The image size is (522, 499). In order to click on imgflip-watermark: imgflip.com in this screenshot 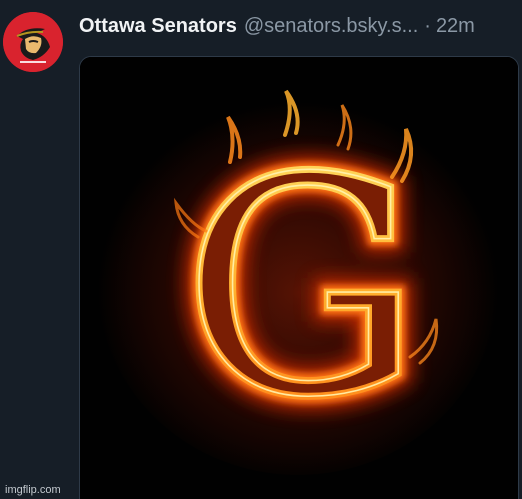, I will do `click(33, 490)`.